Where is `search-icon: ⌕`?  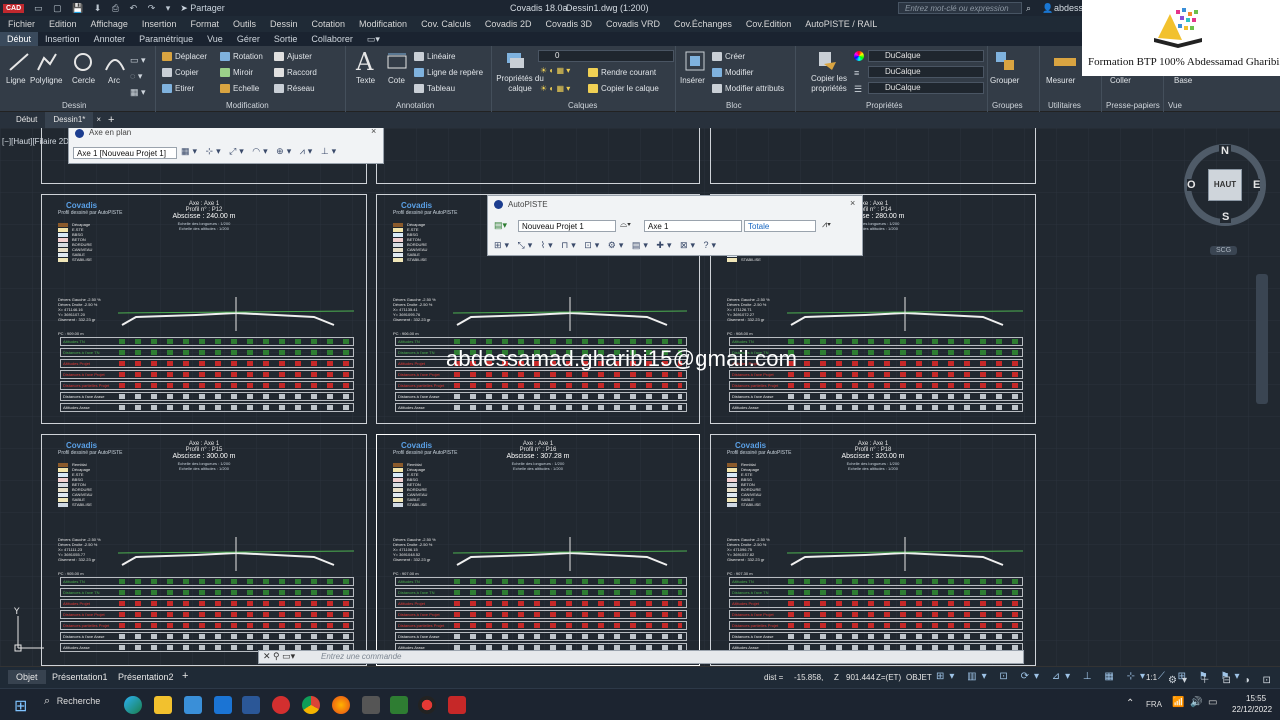 search-icon: ⌕ is located at coordinates (1028, 8).